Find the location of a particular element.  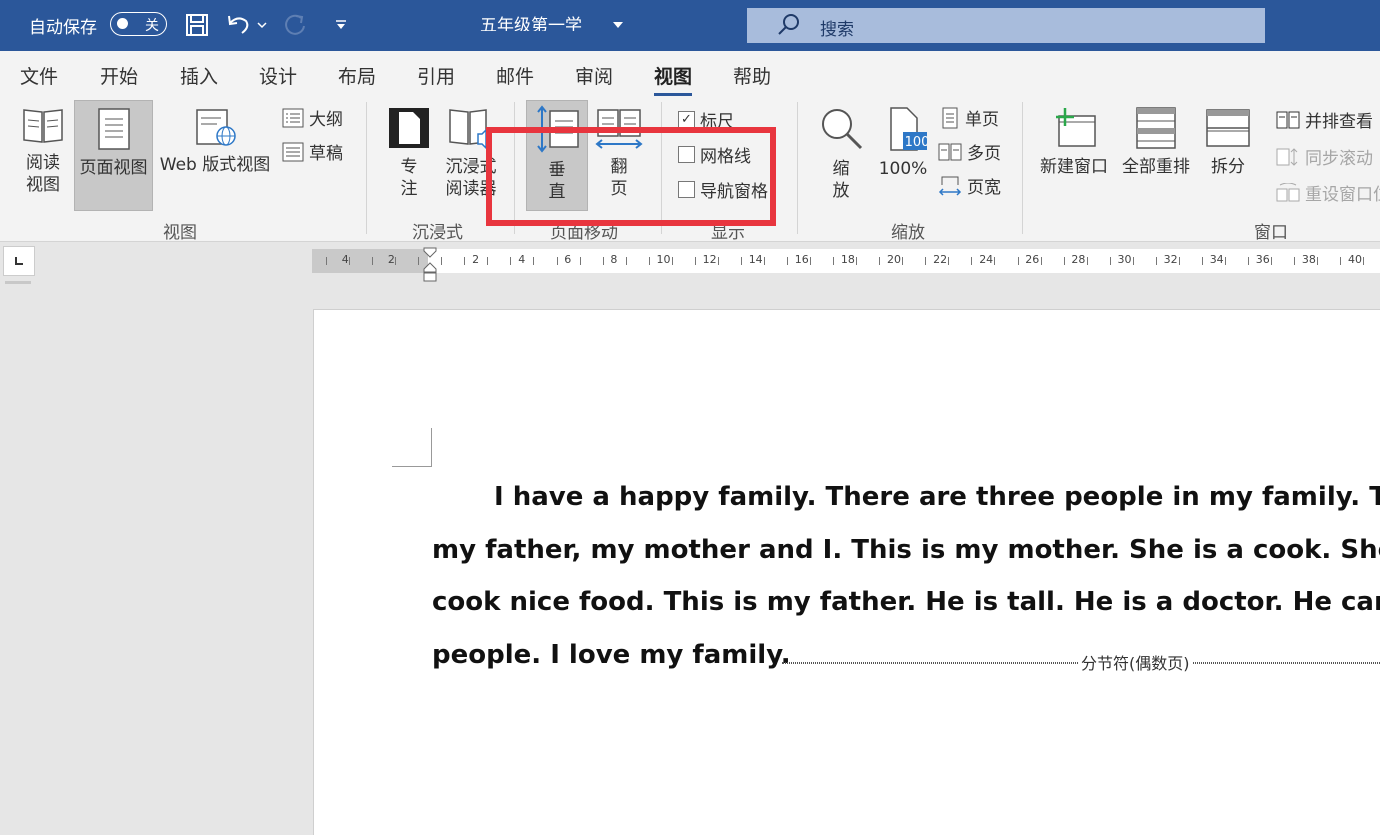

ruler-number: 18 is located at coordinates (847, 259).